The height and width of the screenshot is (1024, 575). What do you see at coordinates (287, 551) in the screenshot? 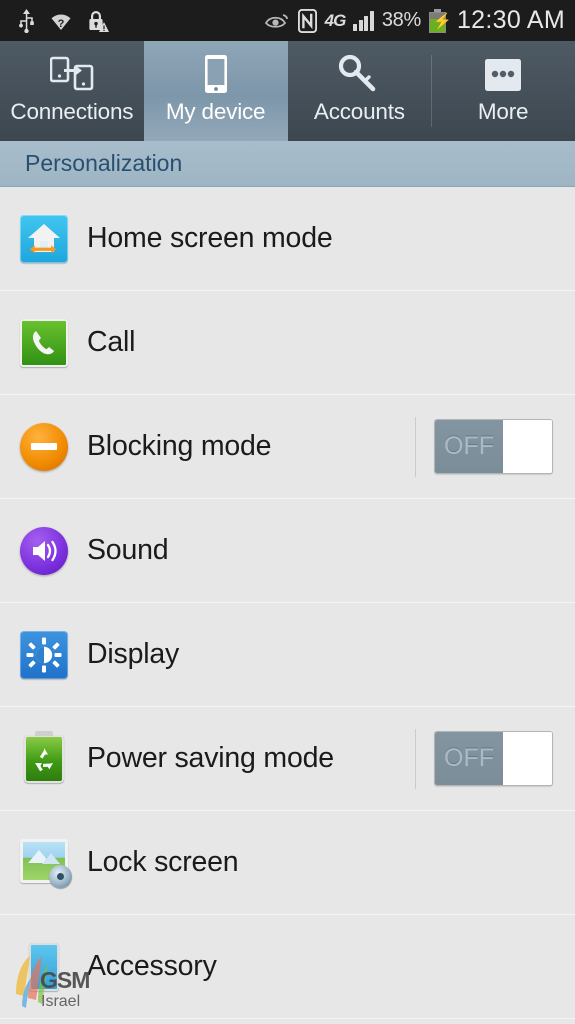
I see `list-item-sound: Sound` at bounding box center [287, 551].